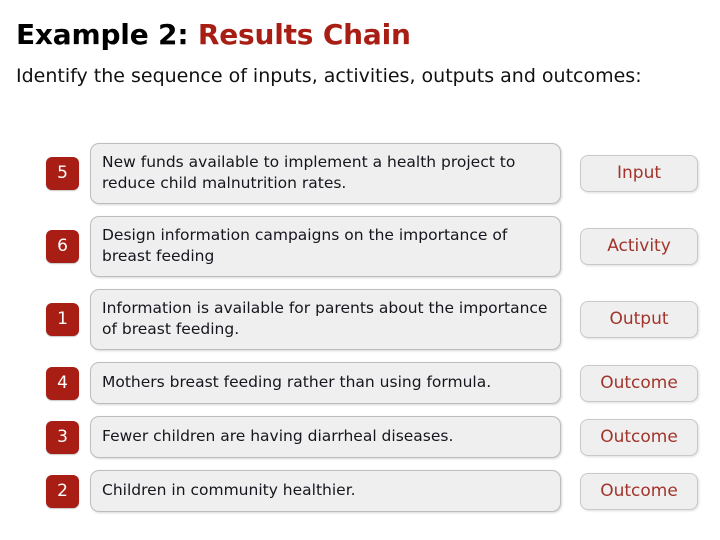 Image resolution: width=720 pixels, height=540 pixels. I want to click on order-badge: 1, so click(62, 319).